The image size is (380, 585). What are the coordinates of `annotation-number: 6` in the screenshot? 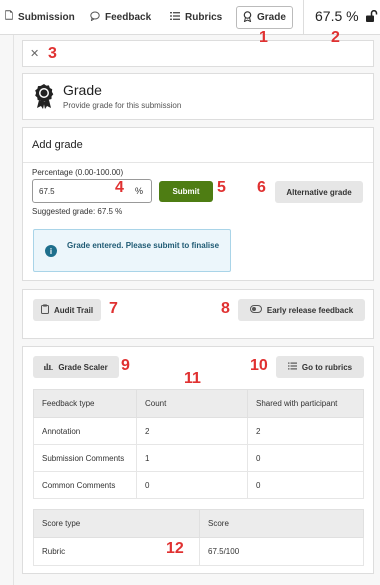 It's located at (261, 187).